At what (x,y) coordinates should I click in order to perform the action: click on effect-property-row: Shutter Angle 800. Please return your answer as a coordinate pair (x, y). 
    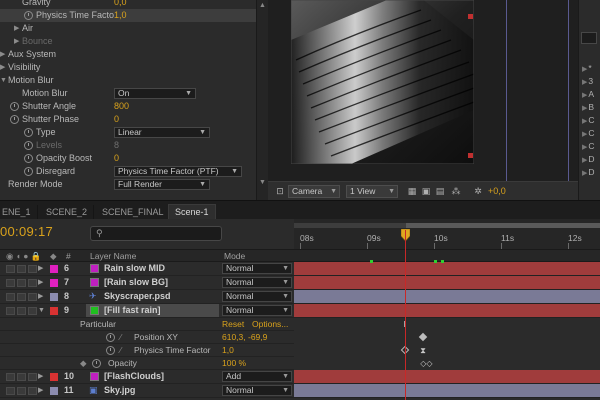
    Looking at the image, I should click on (134, 106).